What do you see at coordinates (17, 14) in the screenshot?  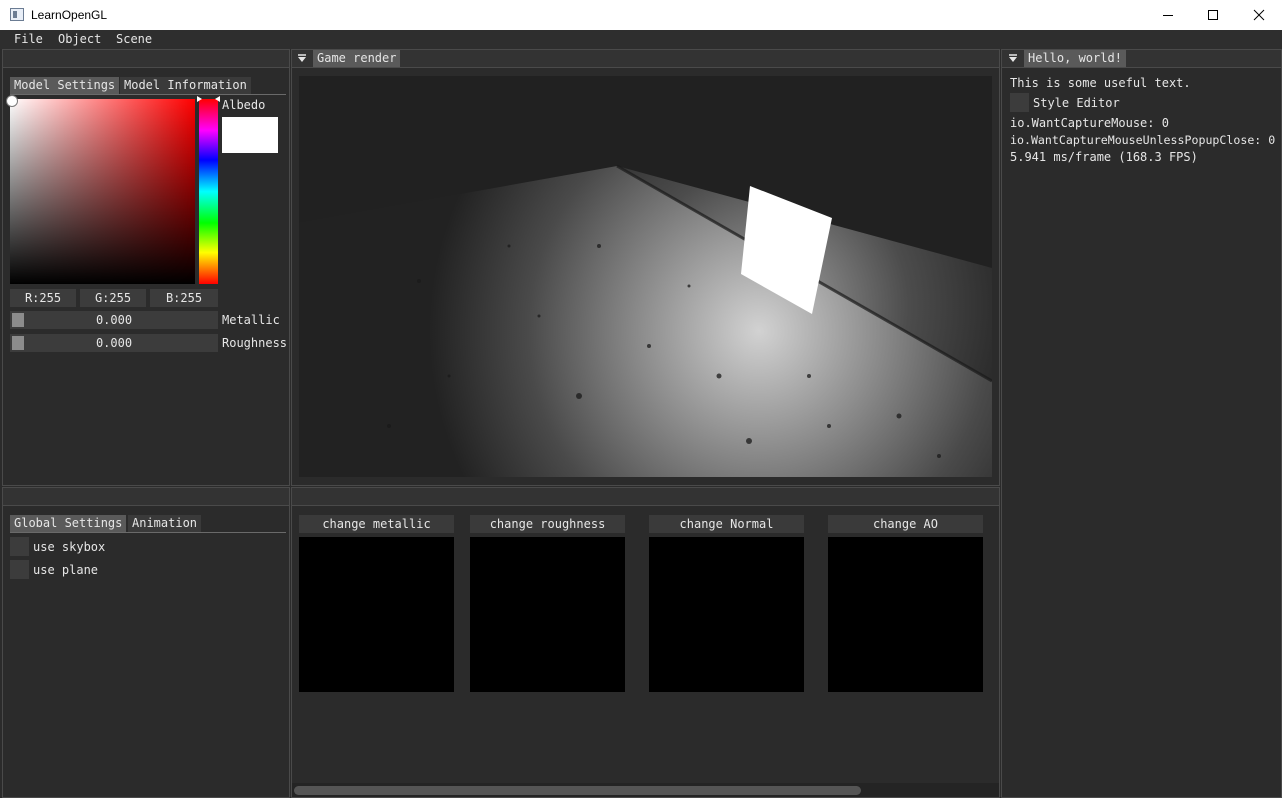 I see `app-icon` at bounding box center [17, 14].